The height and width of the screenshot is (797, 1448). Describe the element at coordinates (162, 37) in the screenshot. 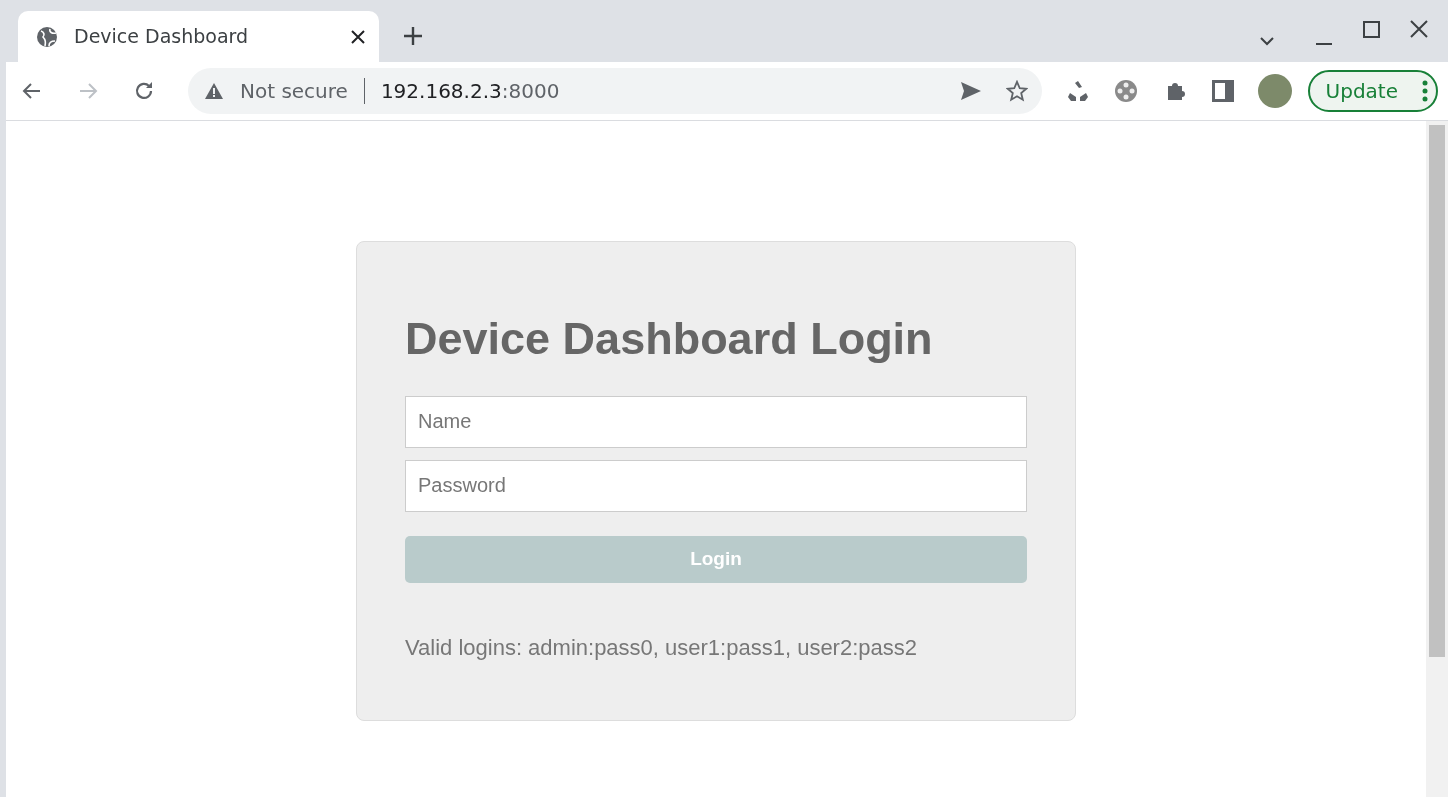

I see `tab-title: Device Dashboard` at that location.